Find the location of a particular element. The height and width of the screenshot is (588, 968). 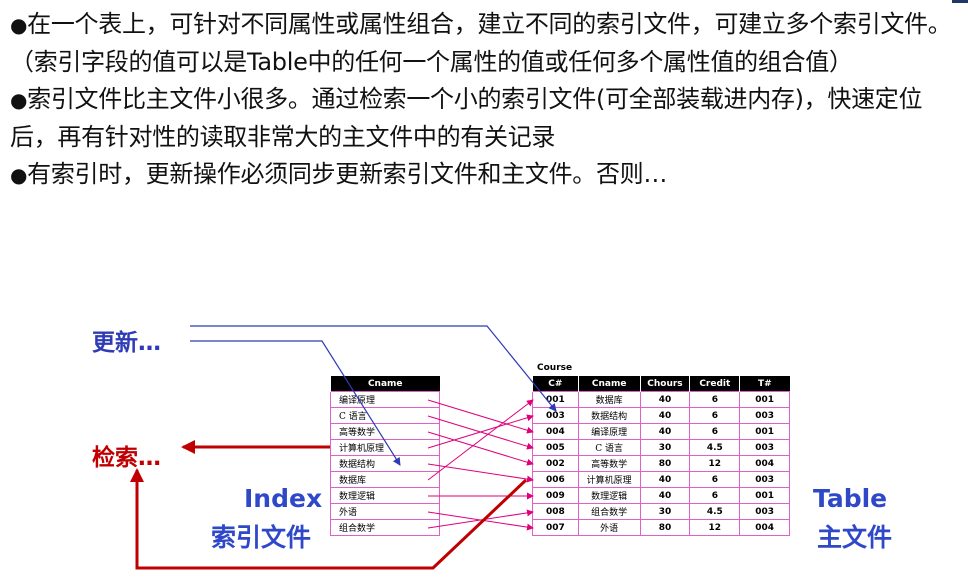

update-arrow-to-main is located at coordinates (373, 368).